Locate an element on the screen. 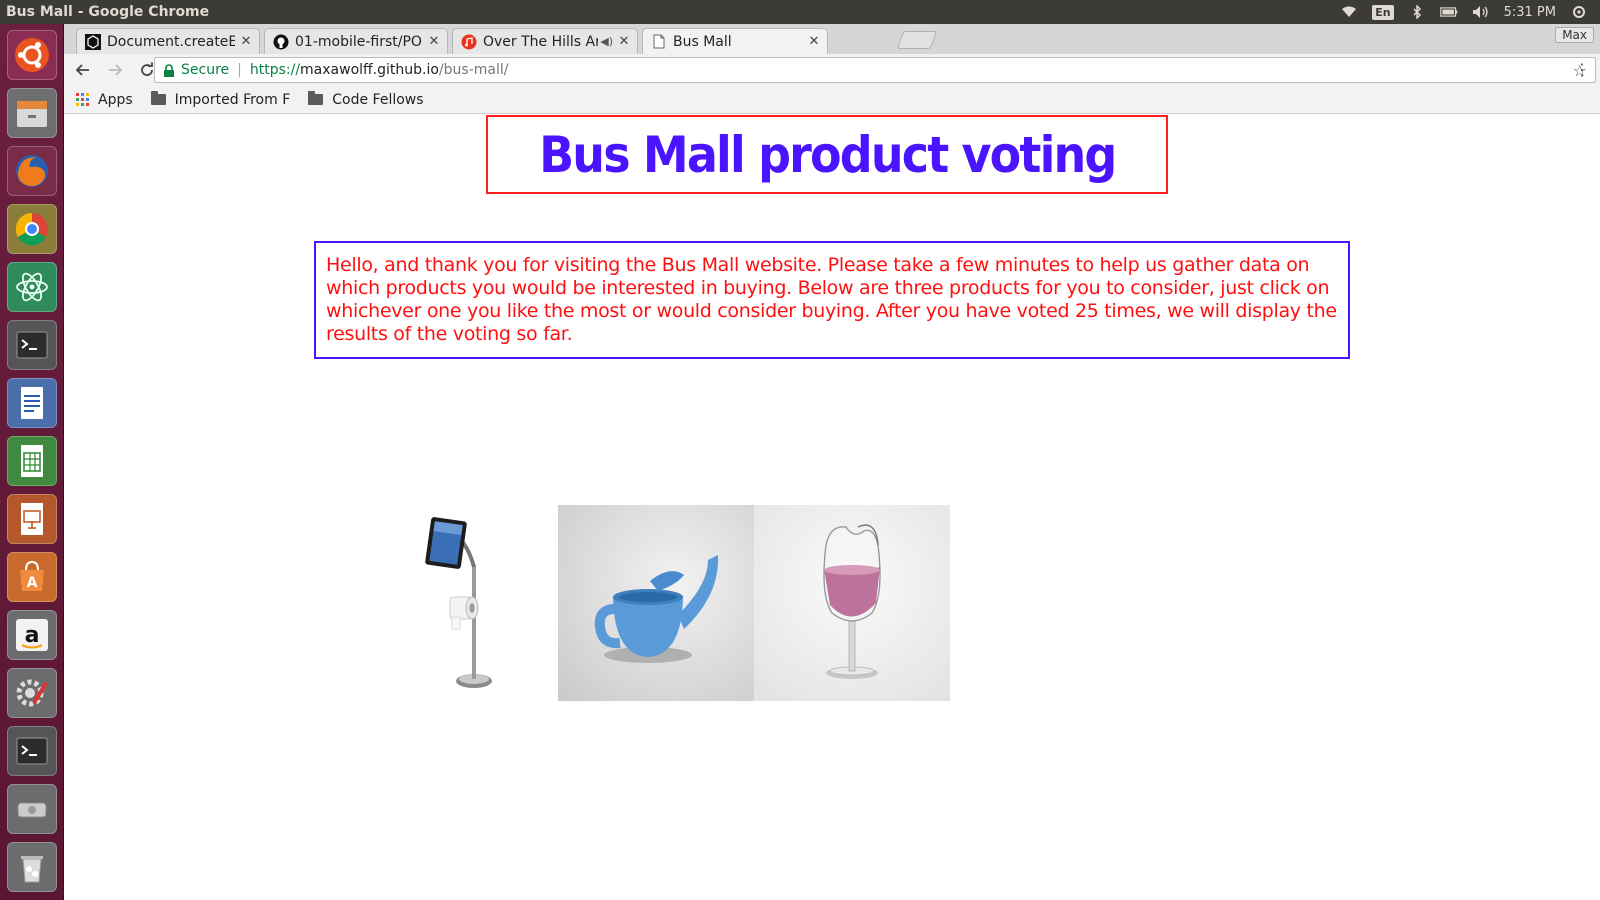 The height and width of the screenshot is (900, 1600). terminal-2-icon is located at coordinates (32, 751).